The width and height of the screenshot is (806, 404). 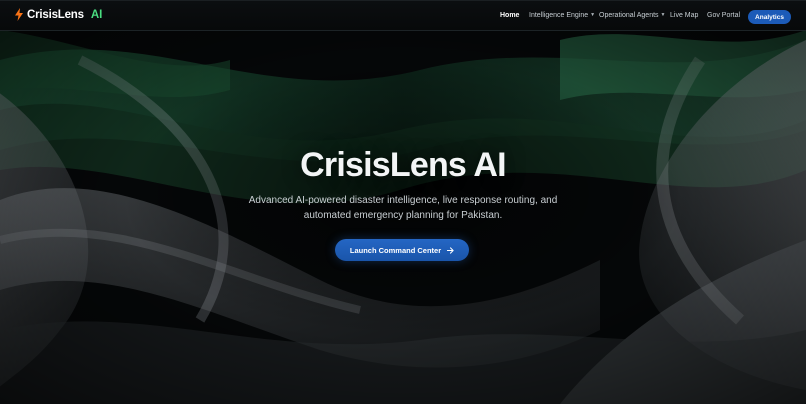 I want to click on hero-title: CrisisLens AI, so click(x=403, y=165).